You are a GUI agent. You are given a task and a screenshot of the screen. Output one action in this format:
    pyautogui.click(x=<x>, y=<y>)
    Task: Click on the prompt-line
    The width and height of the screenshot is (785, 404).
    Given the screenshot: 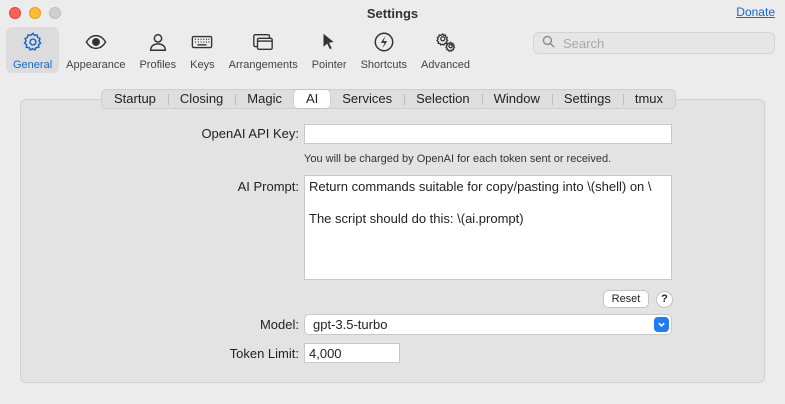 What is the action you would take?
    pyautogui.click(x=488, y=203)
    